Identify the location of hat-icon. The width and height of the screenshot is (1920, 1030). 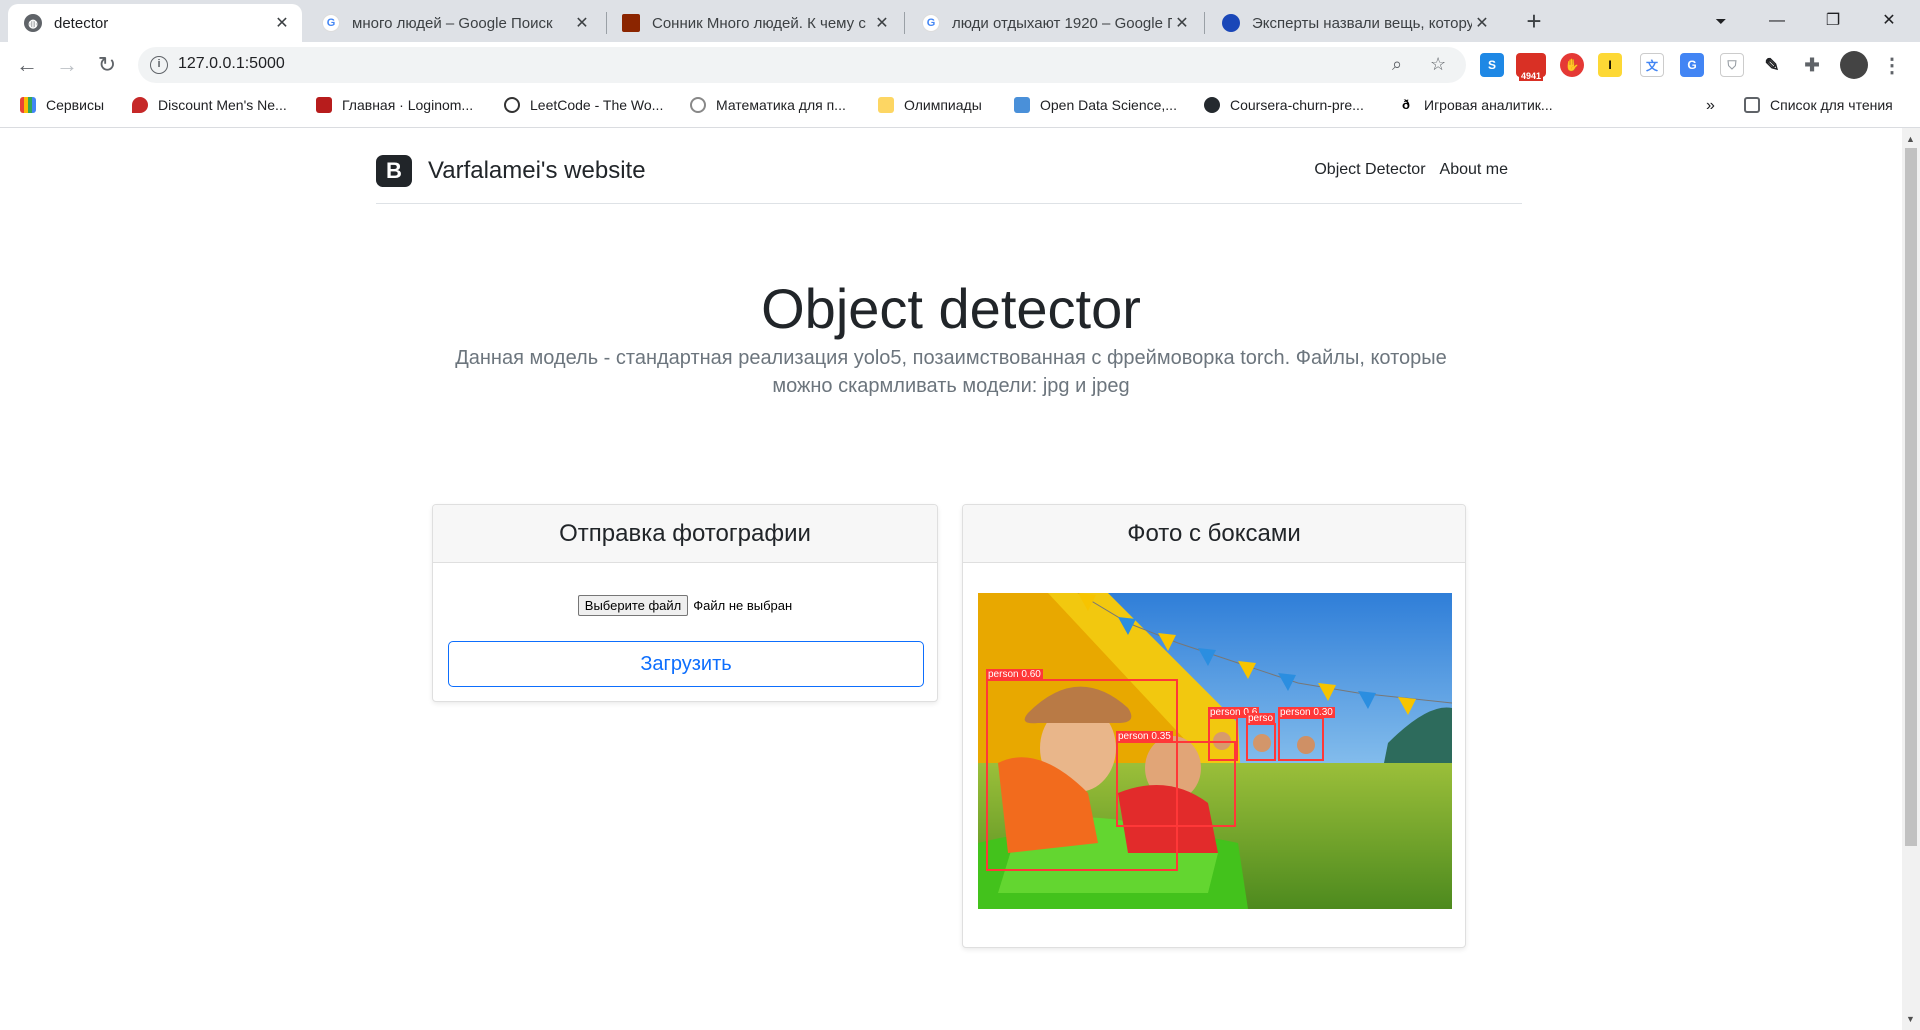
(324, 105).